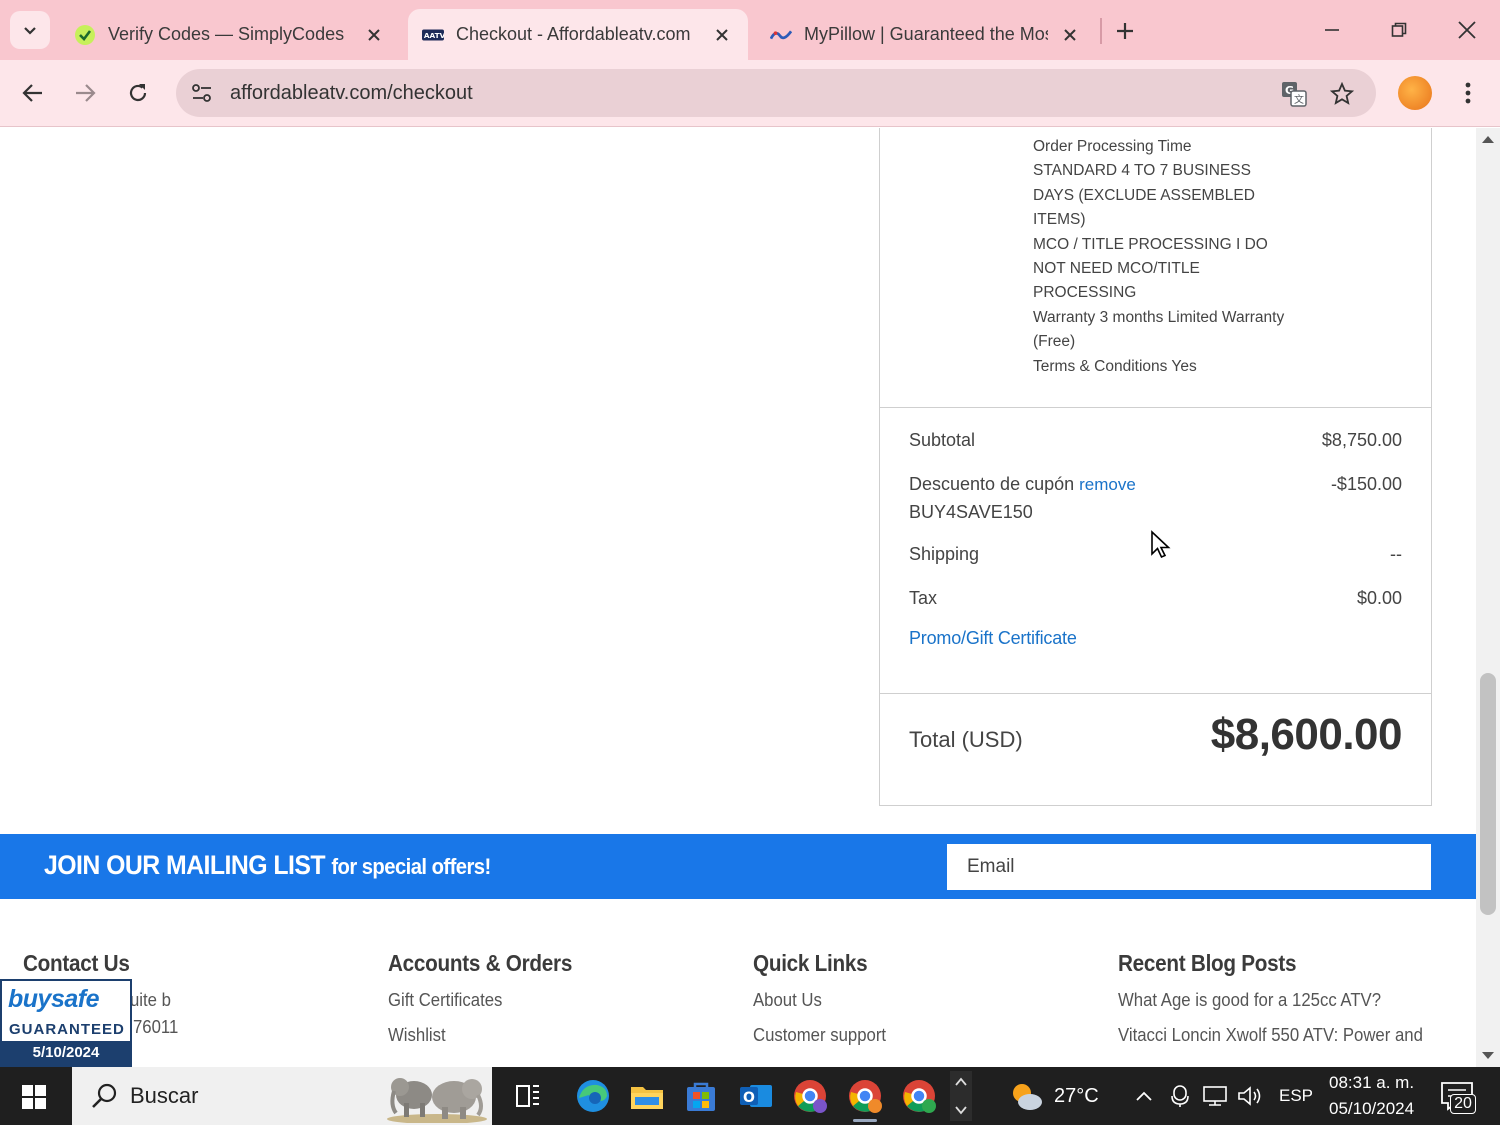  Describe the element at coordinates (1270, 1035) in the screenshot. I see `blog-post-link: Vitacci Loncin Xwolf 550 ATV: Power and` at that location.